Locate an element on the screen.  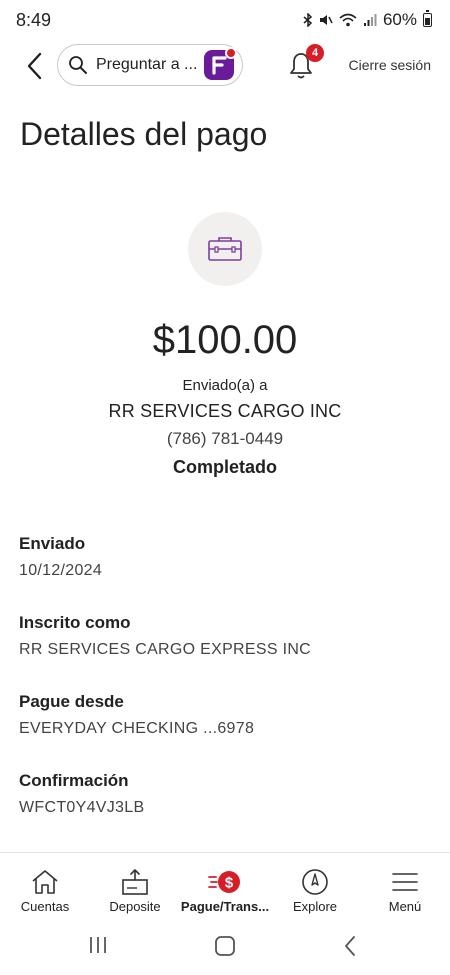
deposit-icon is located at coordinates (135, 882).